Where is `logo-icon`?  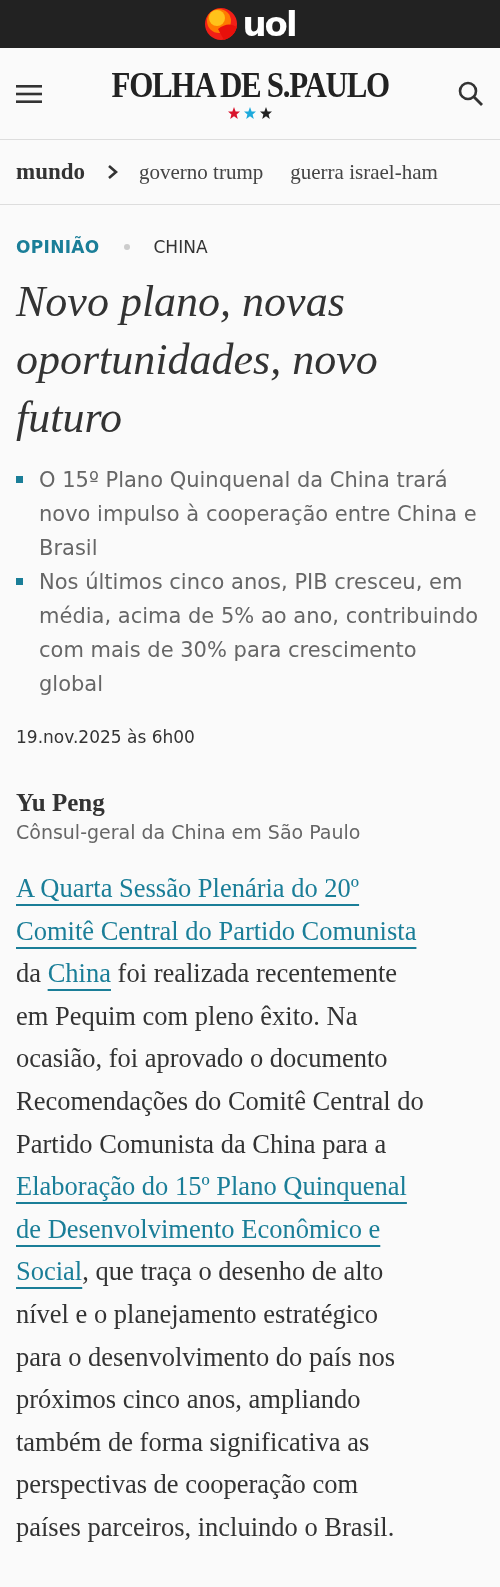 logo-icon is located at coordinates (221, 24).